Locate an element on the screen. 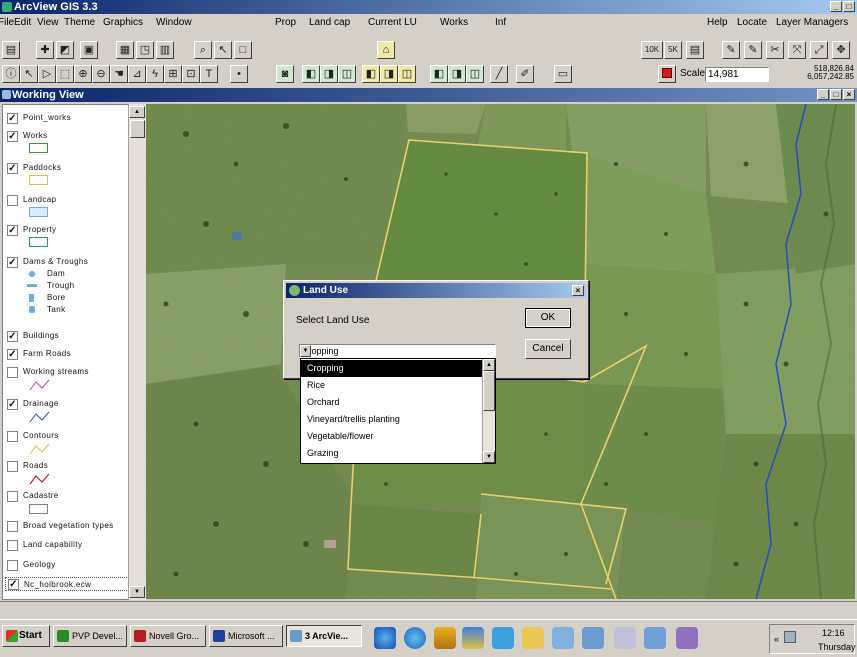  draw-line-icon: ╱ is located at coordinates (499, 74).